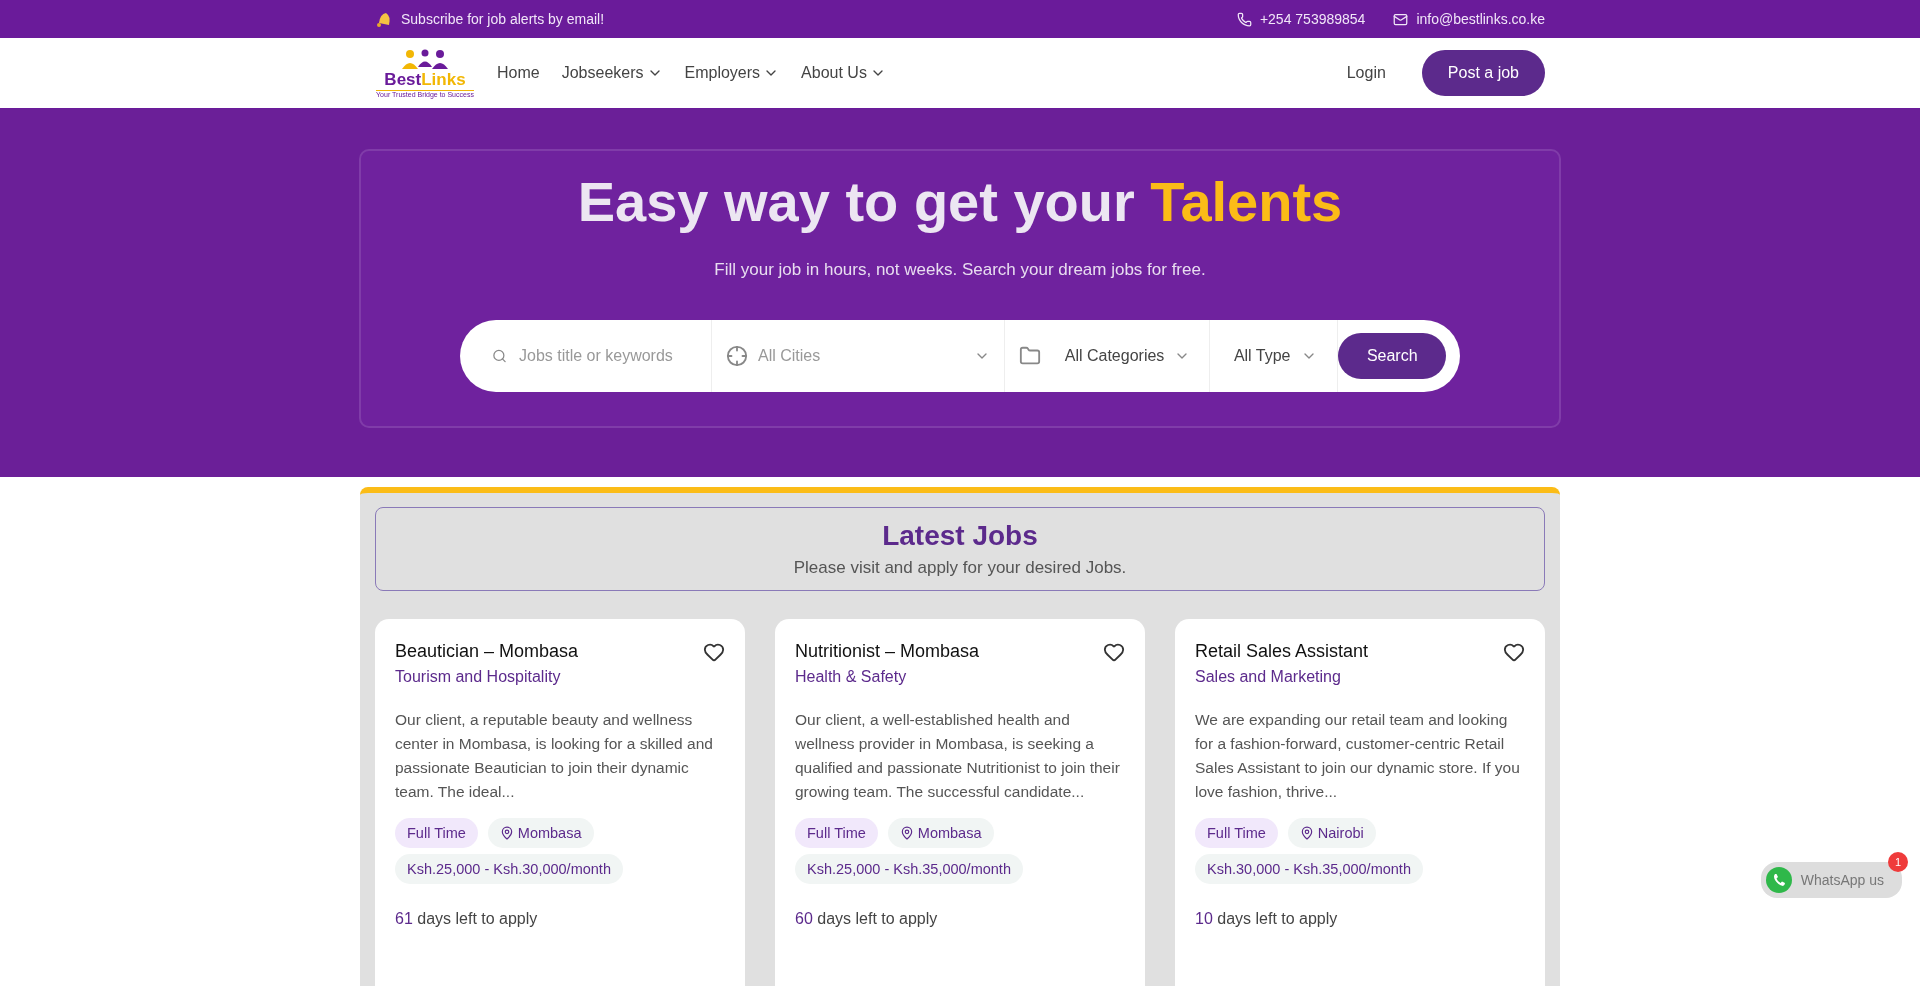  I want to click on type-select: All Type, so click(1274, 356).